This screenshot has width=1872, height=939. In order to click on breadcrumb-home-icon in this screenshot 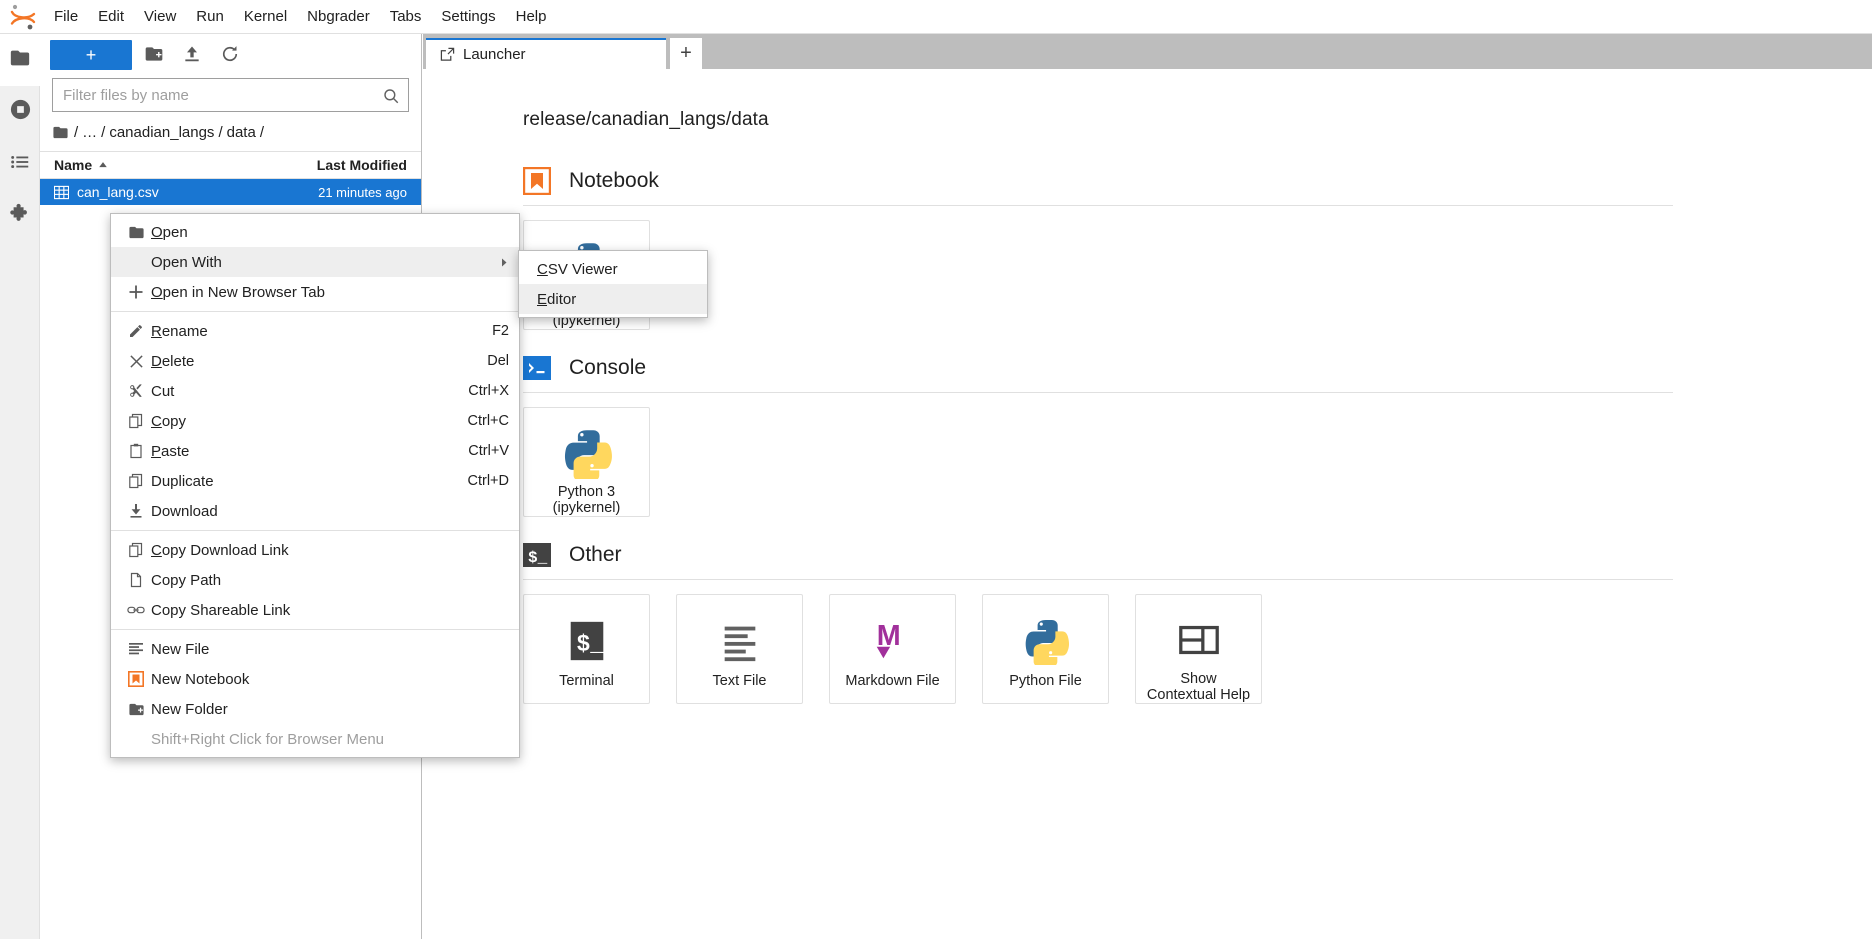, I will do `click(62, 132)`.